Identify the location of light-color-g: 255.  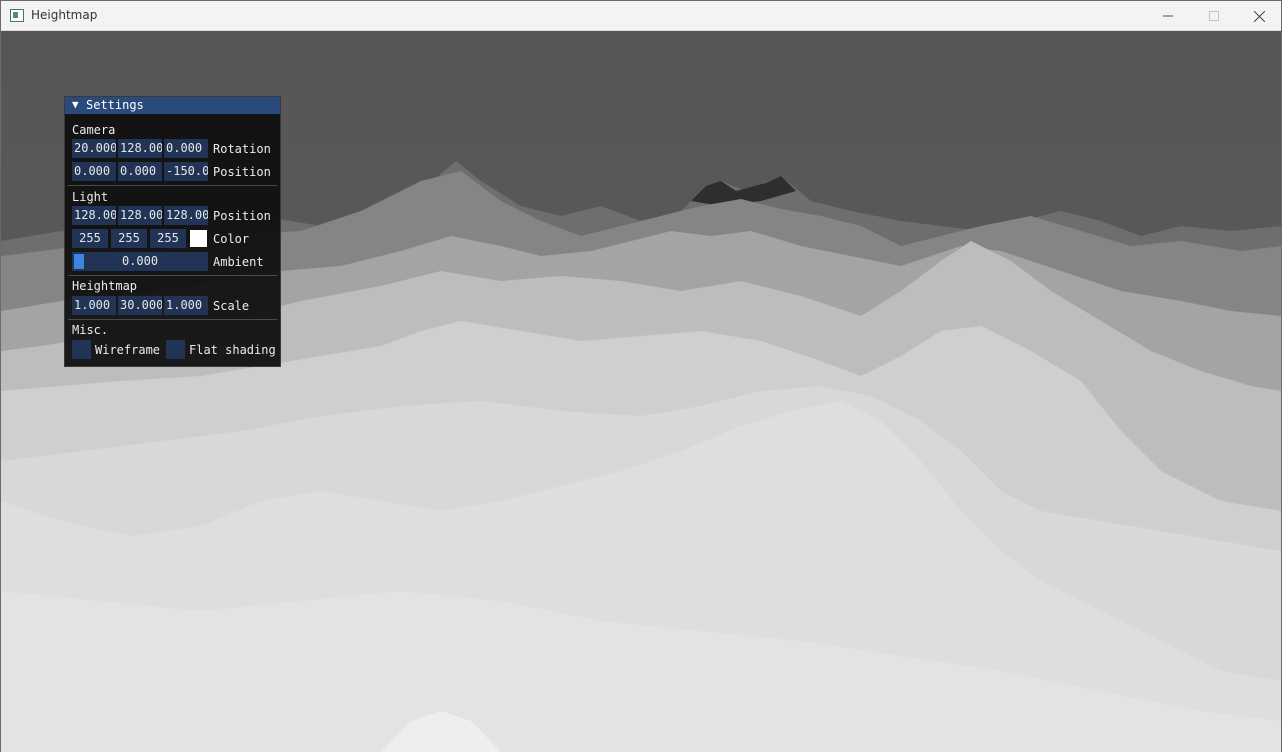
(129, 238).